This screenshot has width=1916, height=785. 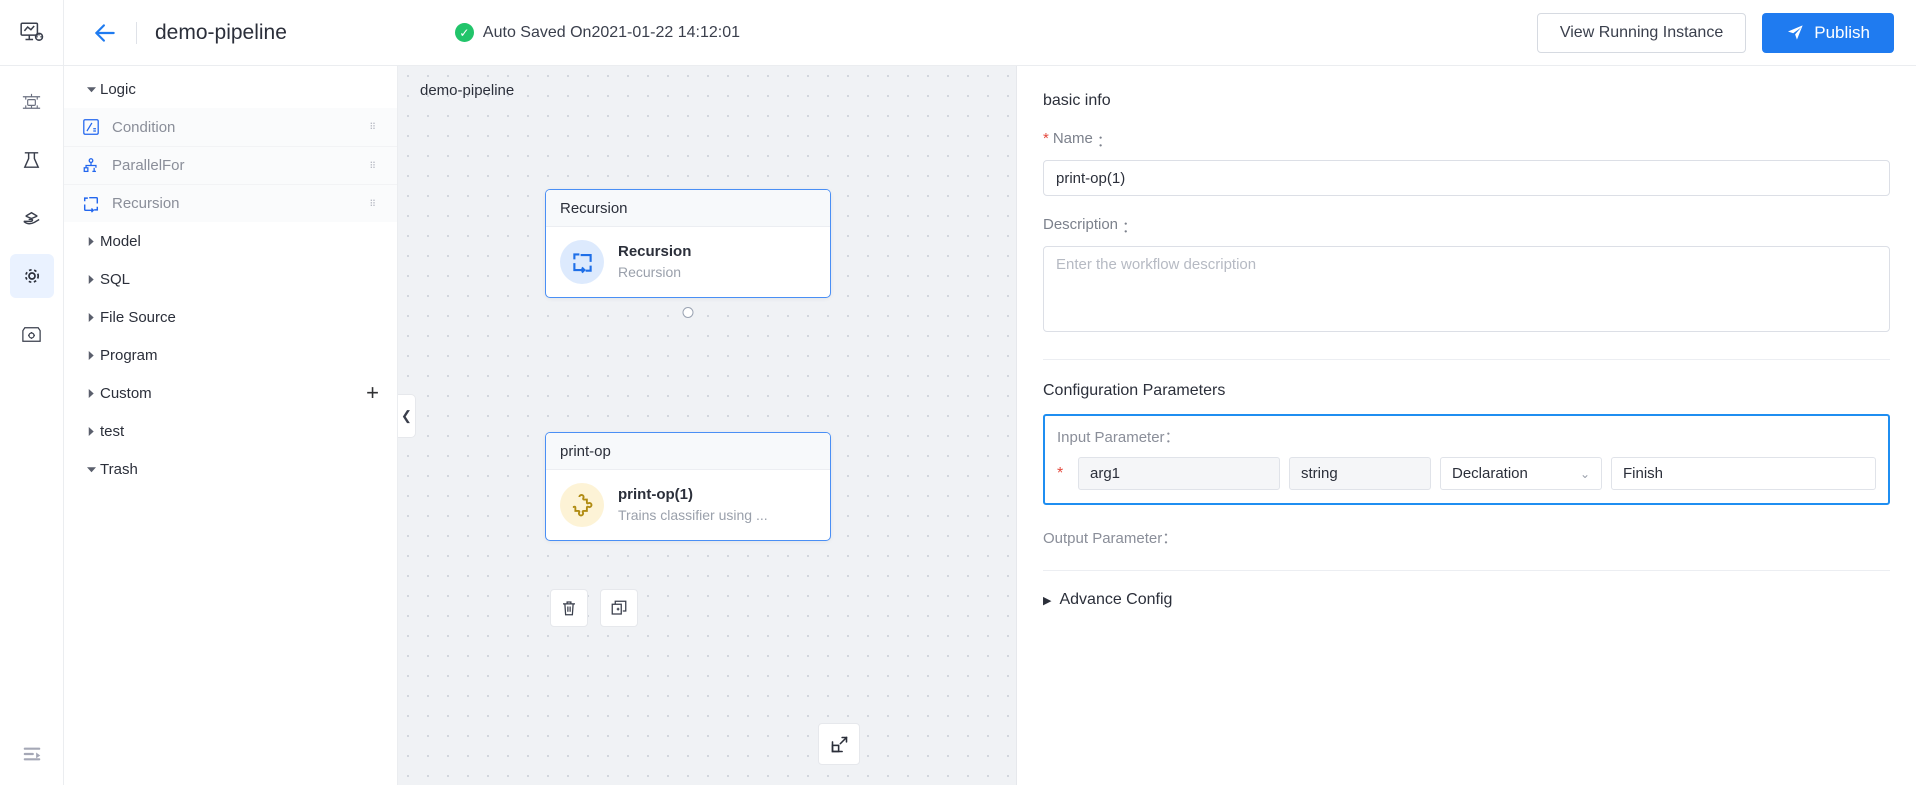 I want to click on node-header: print-op, so click(x=688, y=451).